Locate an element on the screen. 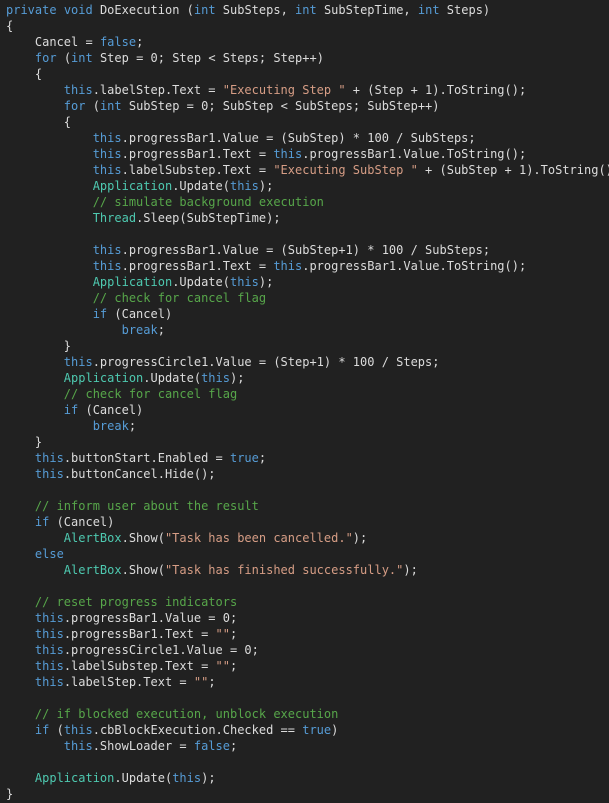  code-line: if (Cancel) is located at coordinates (307, 410).